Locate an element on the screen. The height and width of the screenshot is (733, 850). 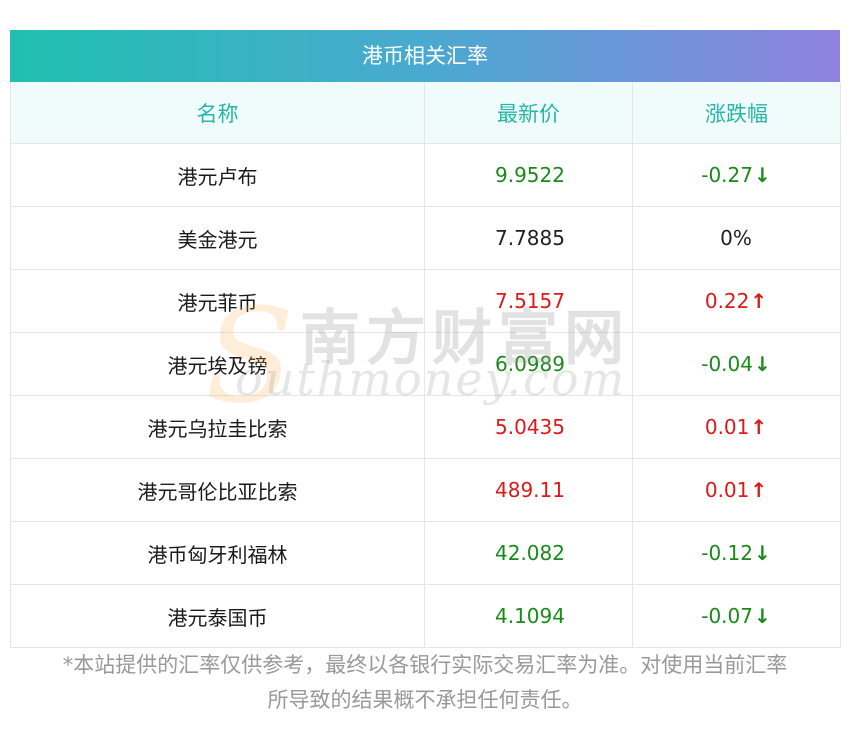
change-value: -0.27 is located at coordinates (727, 175).